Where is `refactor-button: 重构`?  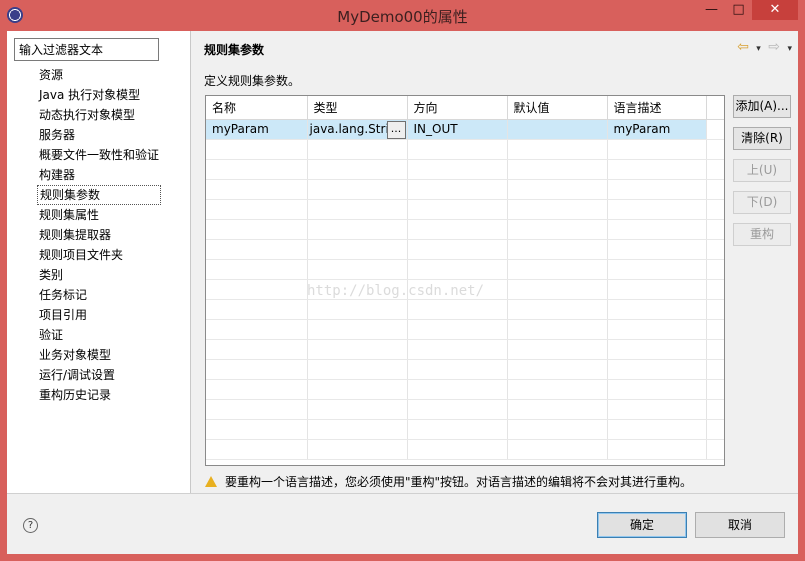 refactor-button: 重构 is located at coordinates (762, 234).